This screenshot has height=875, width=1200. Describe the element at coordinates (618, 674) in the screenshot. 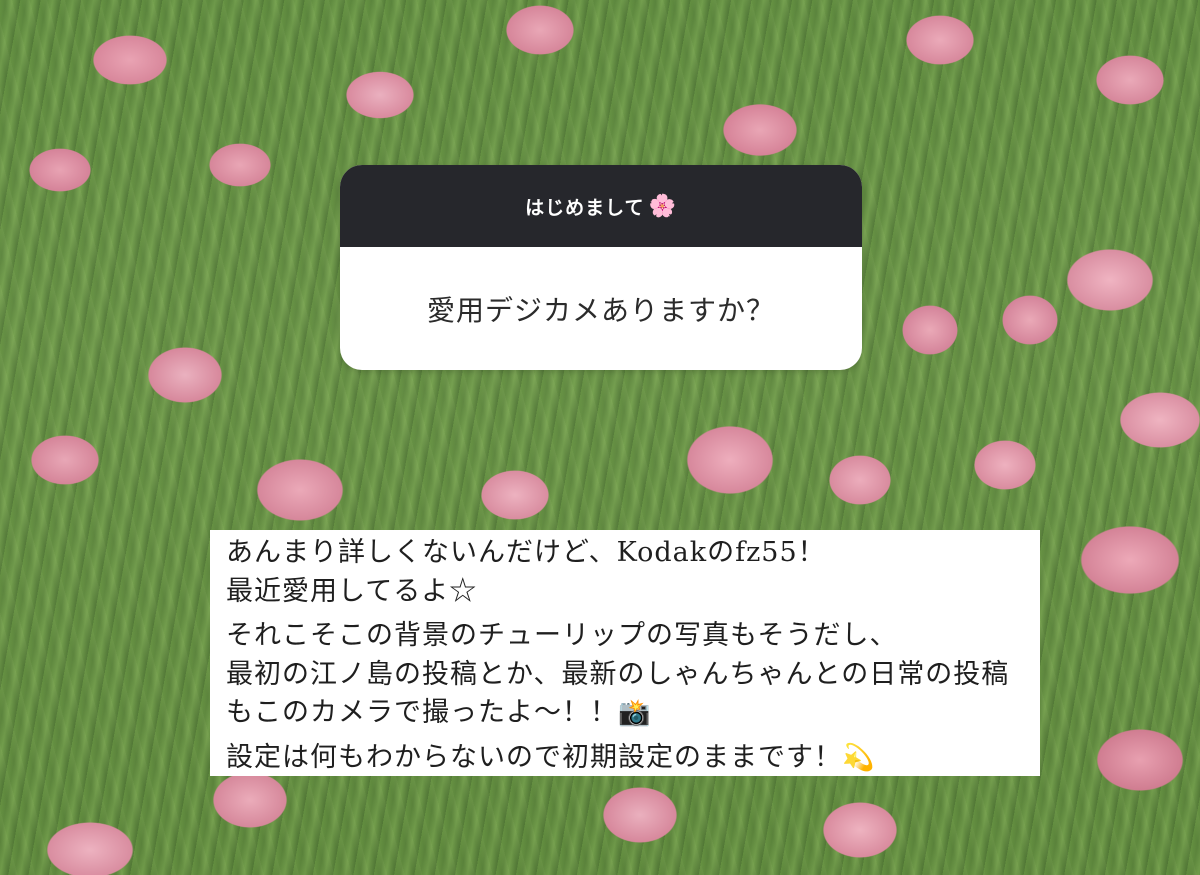

I see `answer-line-4: 最初の江ノ島の投稿とか、最新のしゃんちゃんとの日常の投稿` at that location.